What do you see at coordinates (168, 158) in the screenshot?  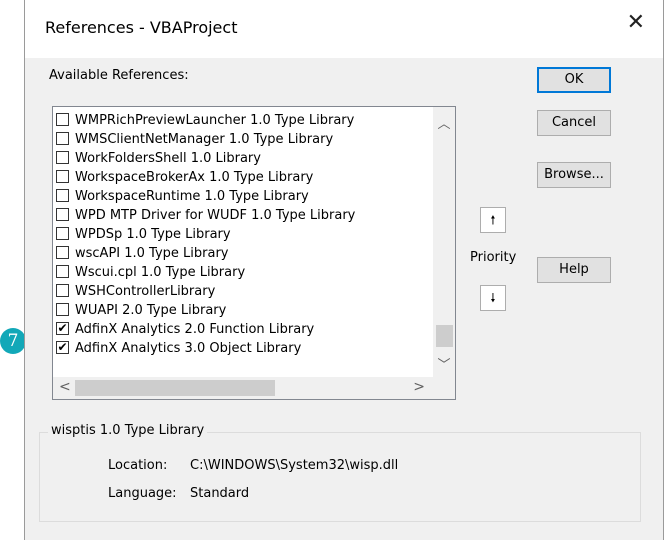 I see `reference-label: WorkFoldersShell 1.0 Library` at bounding box center [168, 158].